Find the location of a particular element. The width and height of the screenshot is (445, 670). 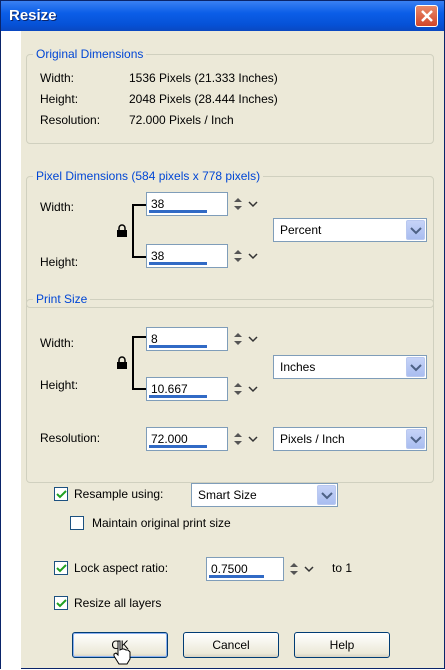

original-width-value: 1536 Pixels (21.333 Inches) is located at coordinates (203, 78).